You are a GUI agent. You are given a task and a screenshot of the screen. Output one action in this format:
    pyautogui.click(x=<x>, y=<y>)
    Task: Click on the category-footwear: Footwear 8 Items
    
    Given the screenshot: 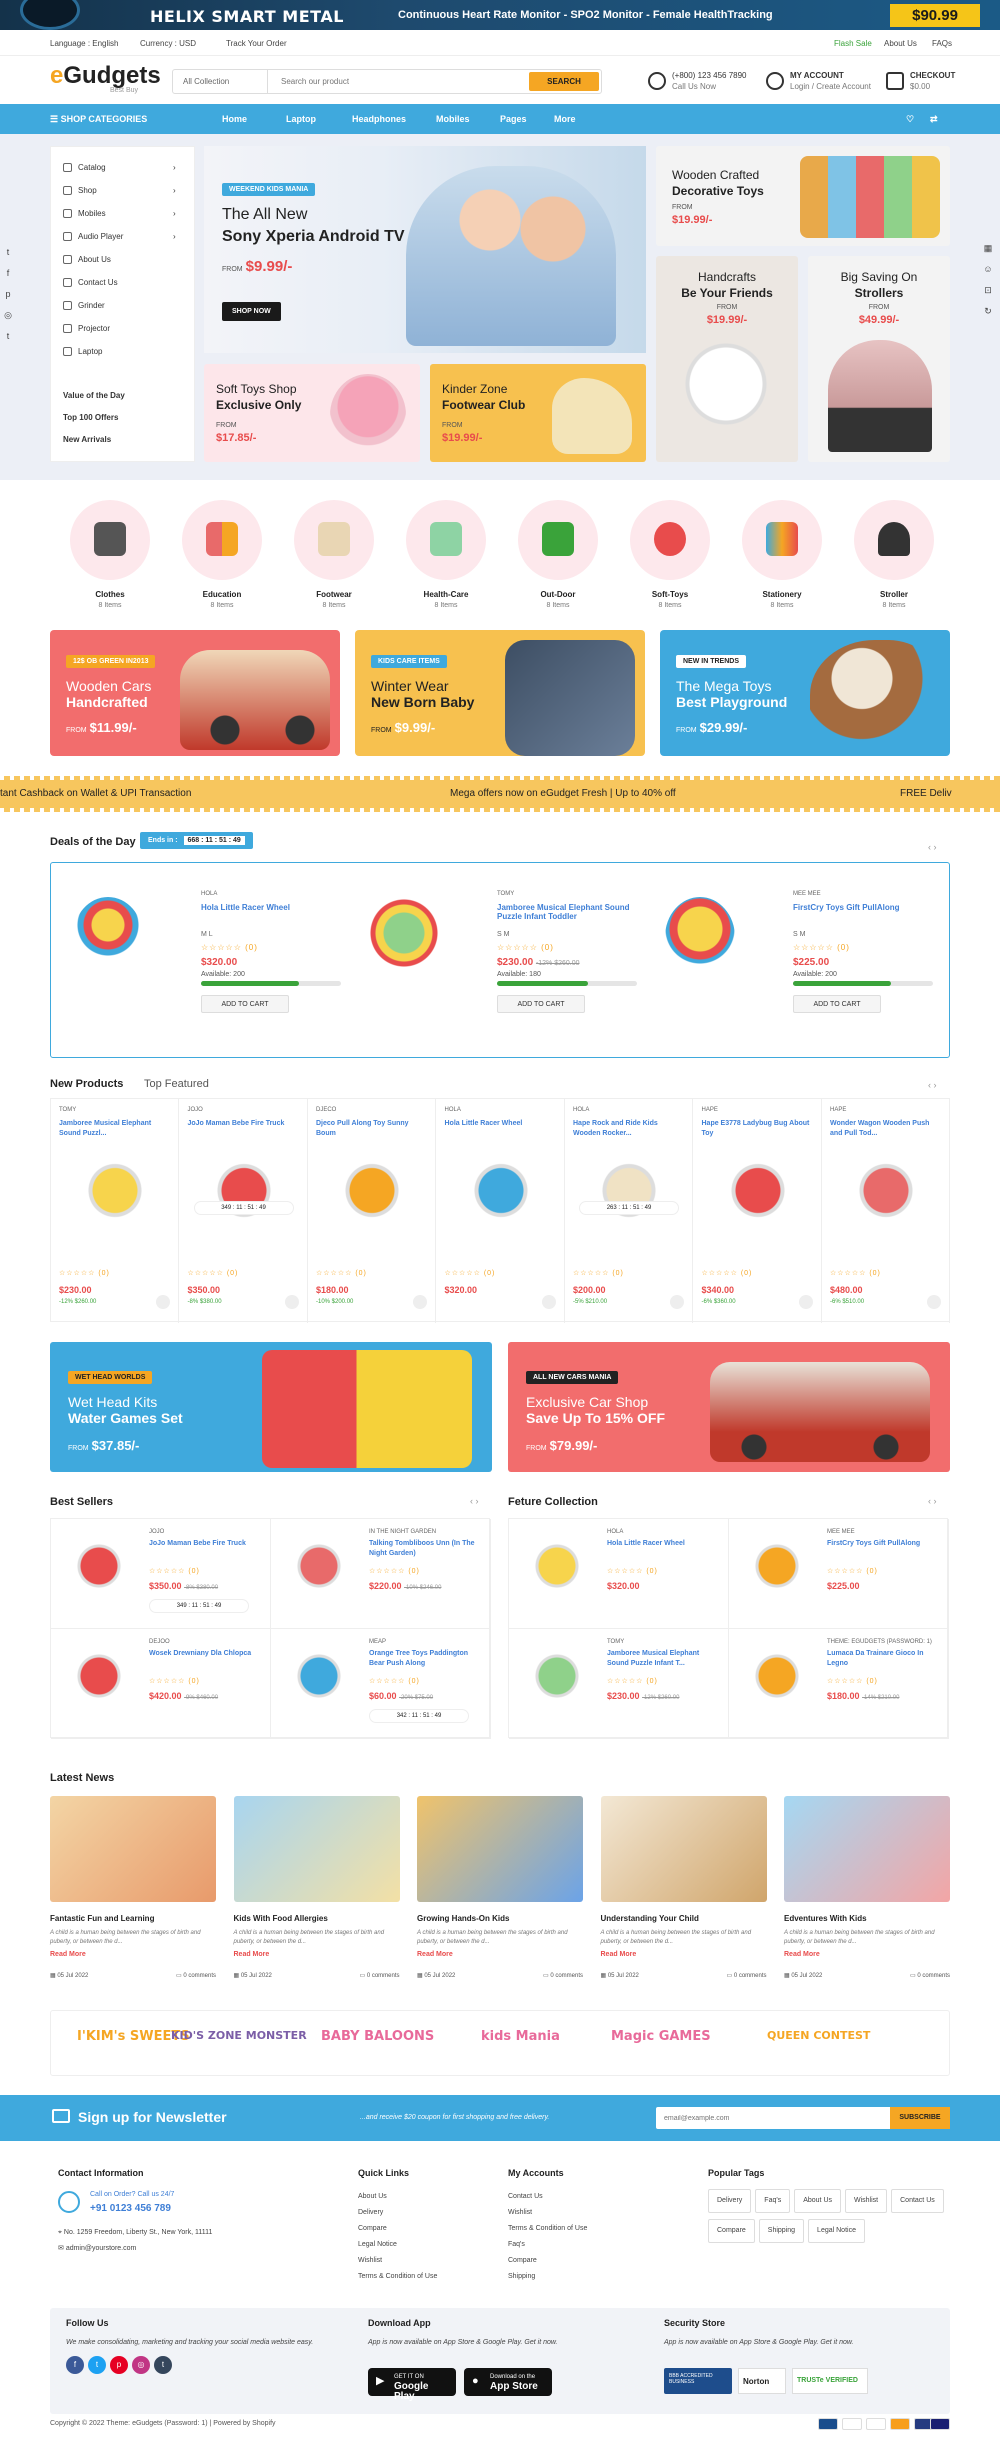 What is the action you would take?
    pyautogui.click(x=334, y=554)
    